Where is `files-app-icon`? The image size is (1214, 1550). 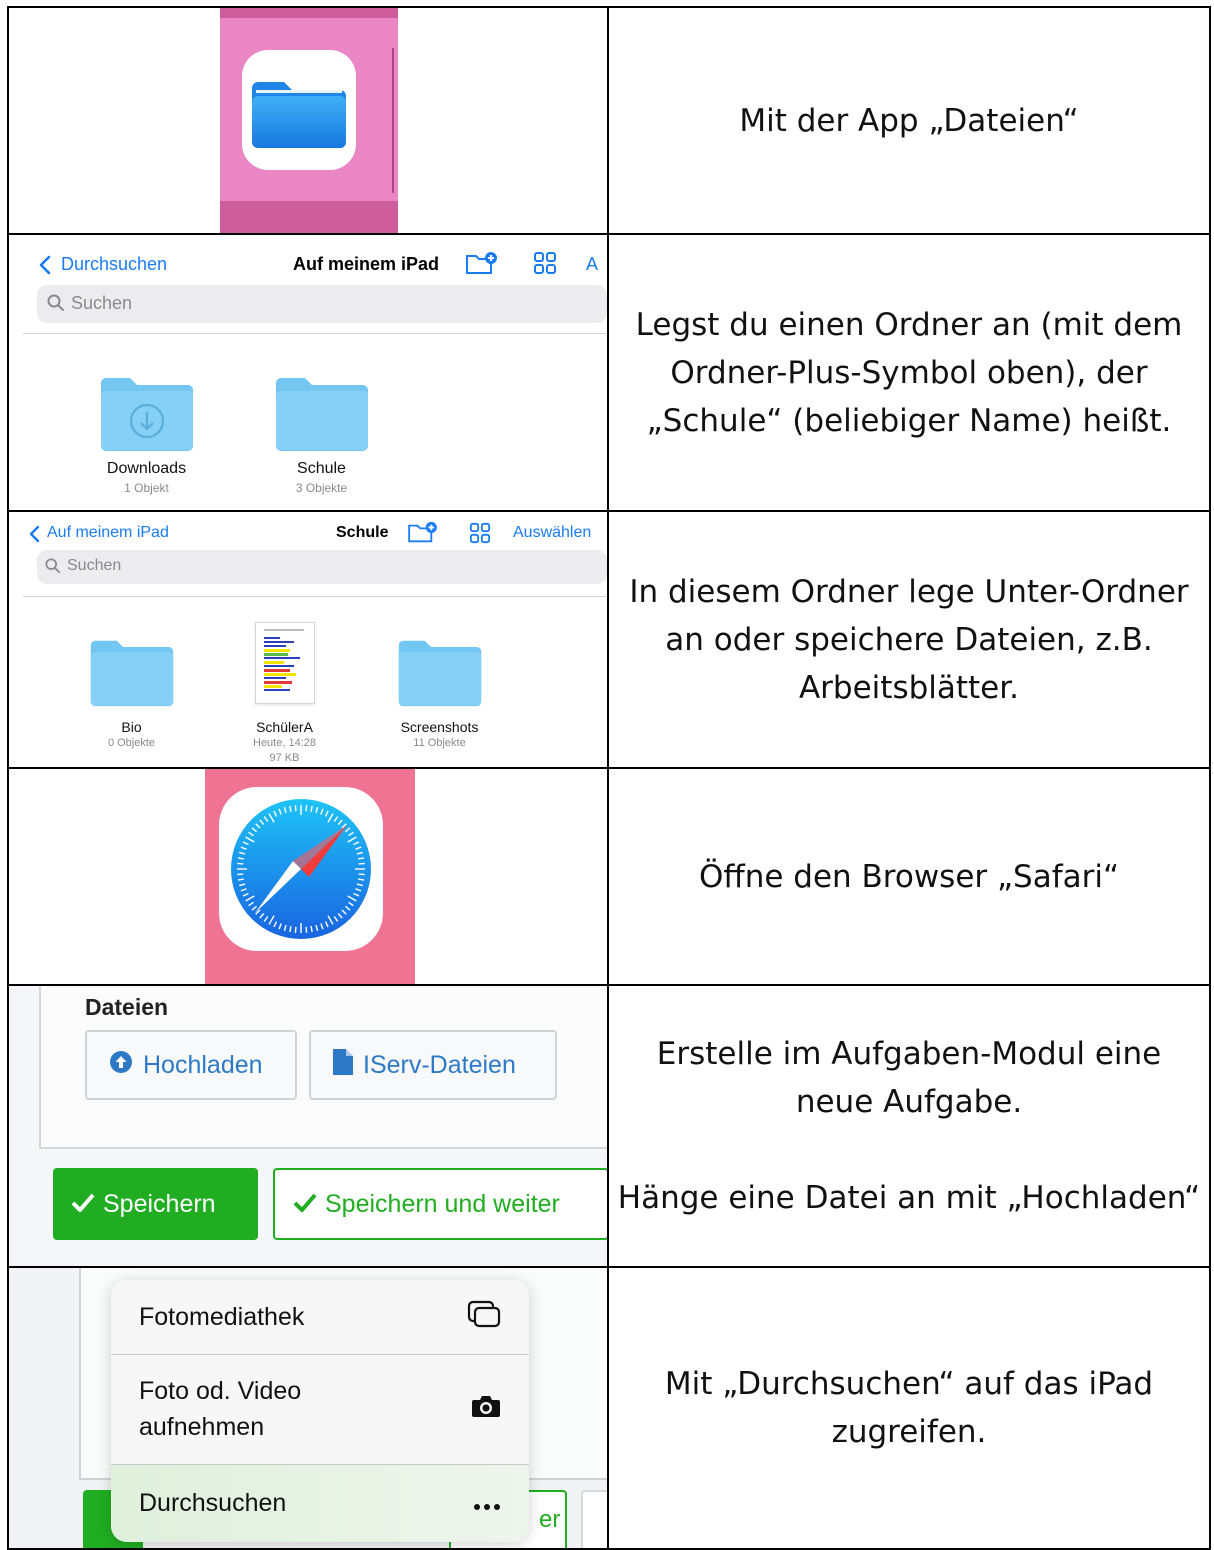
files-app-icon is located at coordinates (299, 110).